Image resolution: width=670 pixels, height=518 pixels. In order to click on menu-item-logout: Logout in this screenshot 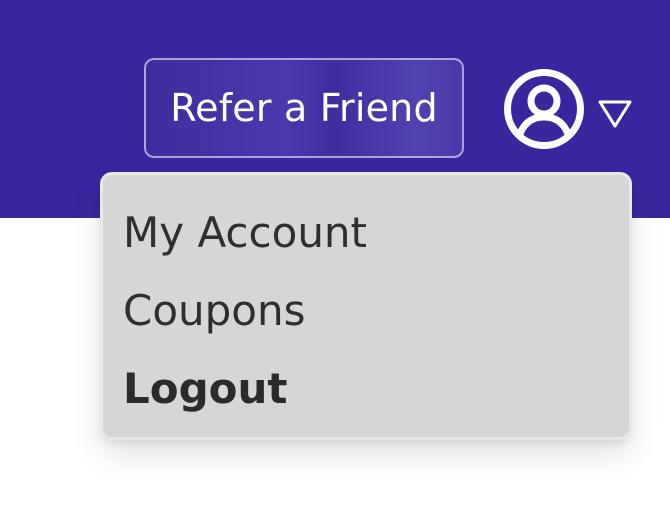, I will do `click(205, 388)`.